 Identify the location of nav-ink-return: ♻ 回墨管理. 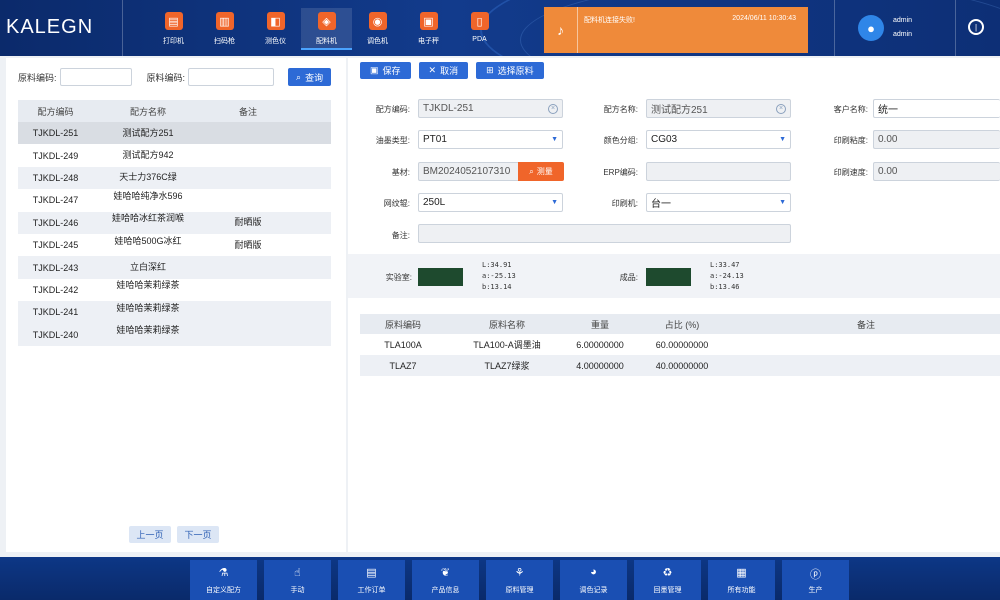
(667, 580).